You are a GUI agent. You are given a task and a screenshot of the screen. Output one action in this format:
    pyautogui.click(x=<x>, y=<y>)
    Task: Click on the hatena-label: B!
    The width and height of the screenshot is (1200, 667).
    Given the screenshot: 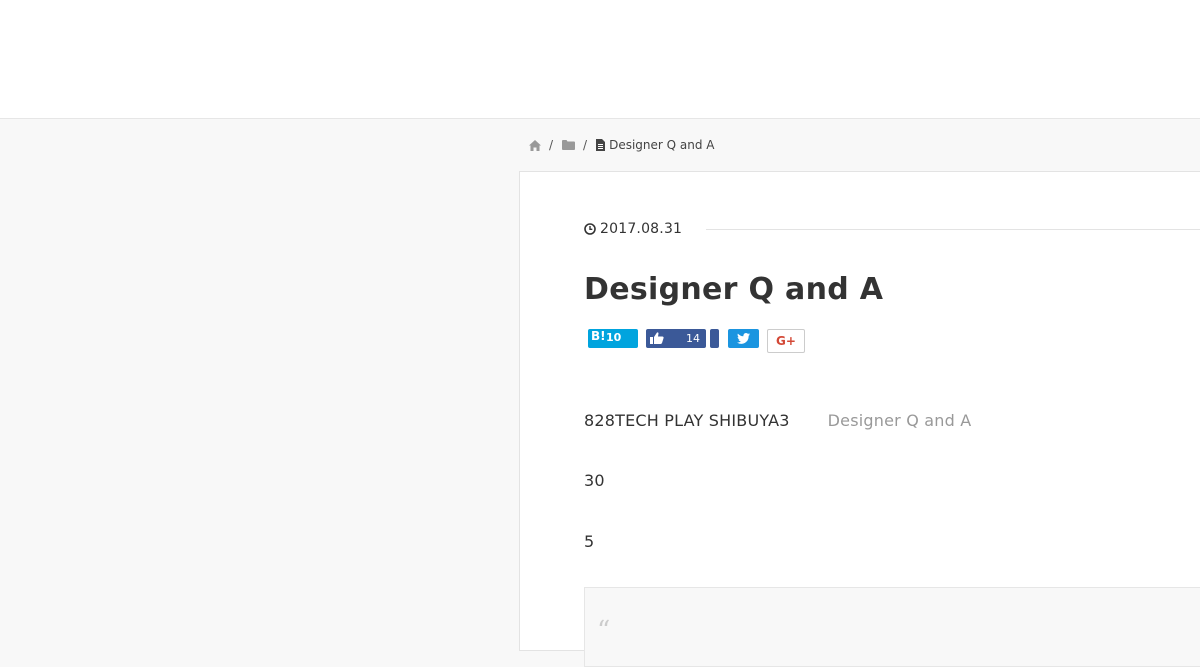 What is the action you would take?
    pyautogui.click(x=598, y=336)
    